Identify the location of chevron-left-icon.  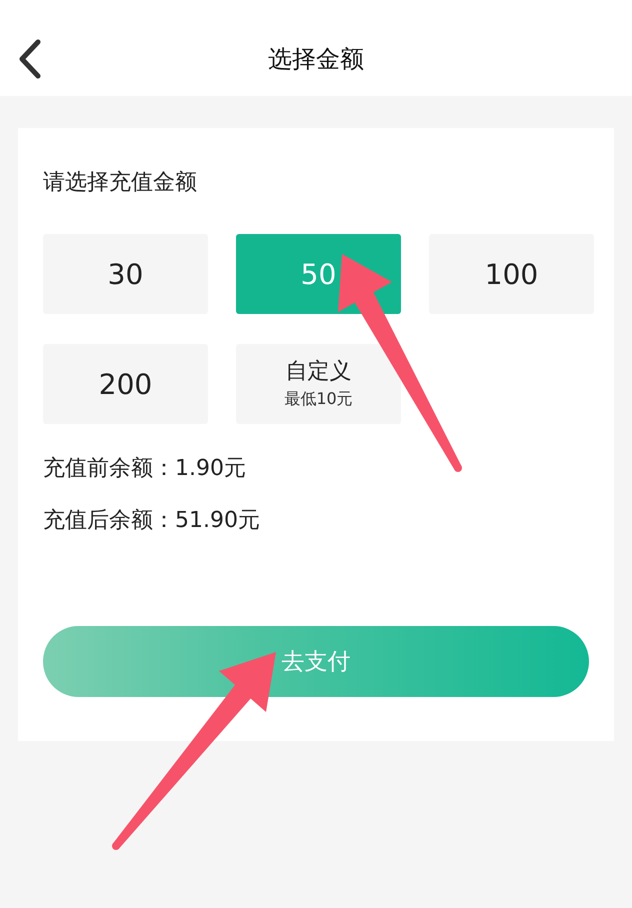
(30, 59).